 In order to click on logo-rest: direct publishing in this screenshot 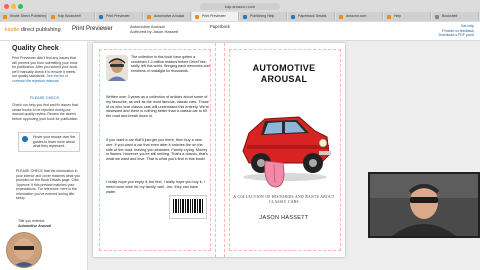, I will do `click(40, 30)`.